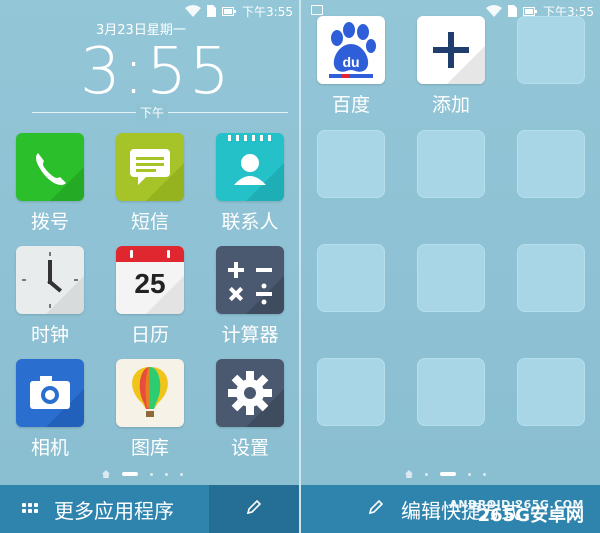 This screenshot has height=533, width=600. I want to click on app-calculator: 计算器, so click(250, 296).